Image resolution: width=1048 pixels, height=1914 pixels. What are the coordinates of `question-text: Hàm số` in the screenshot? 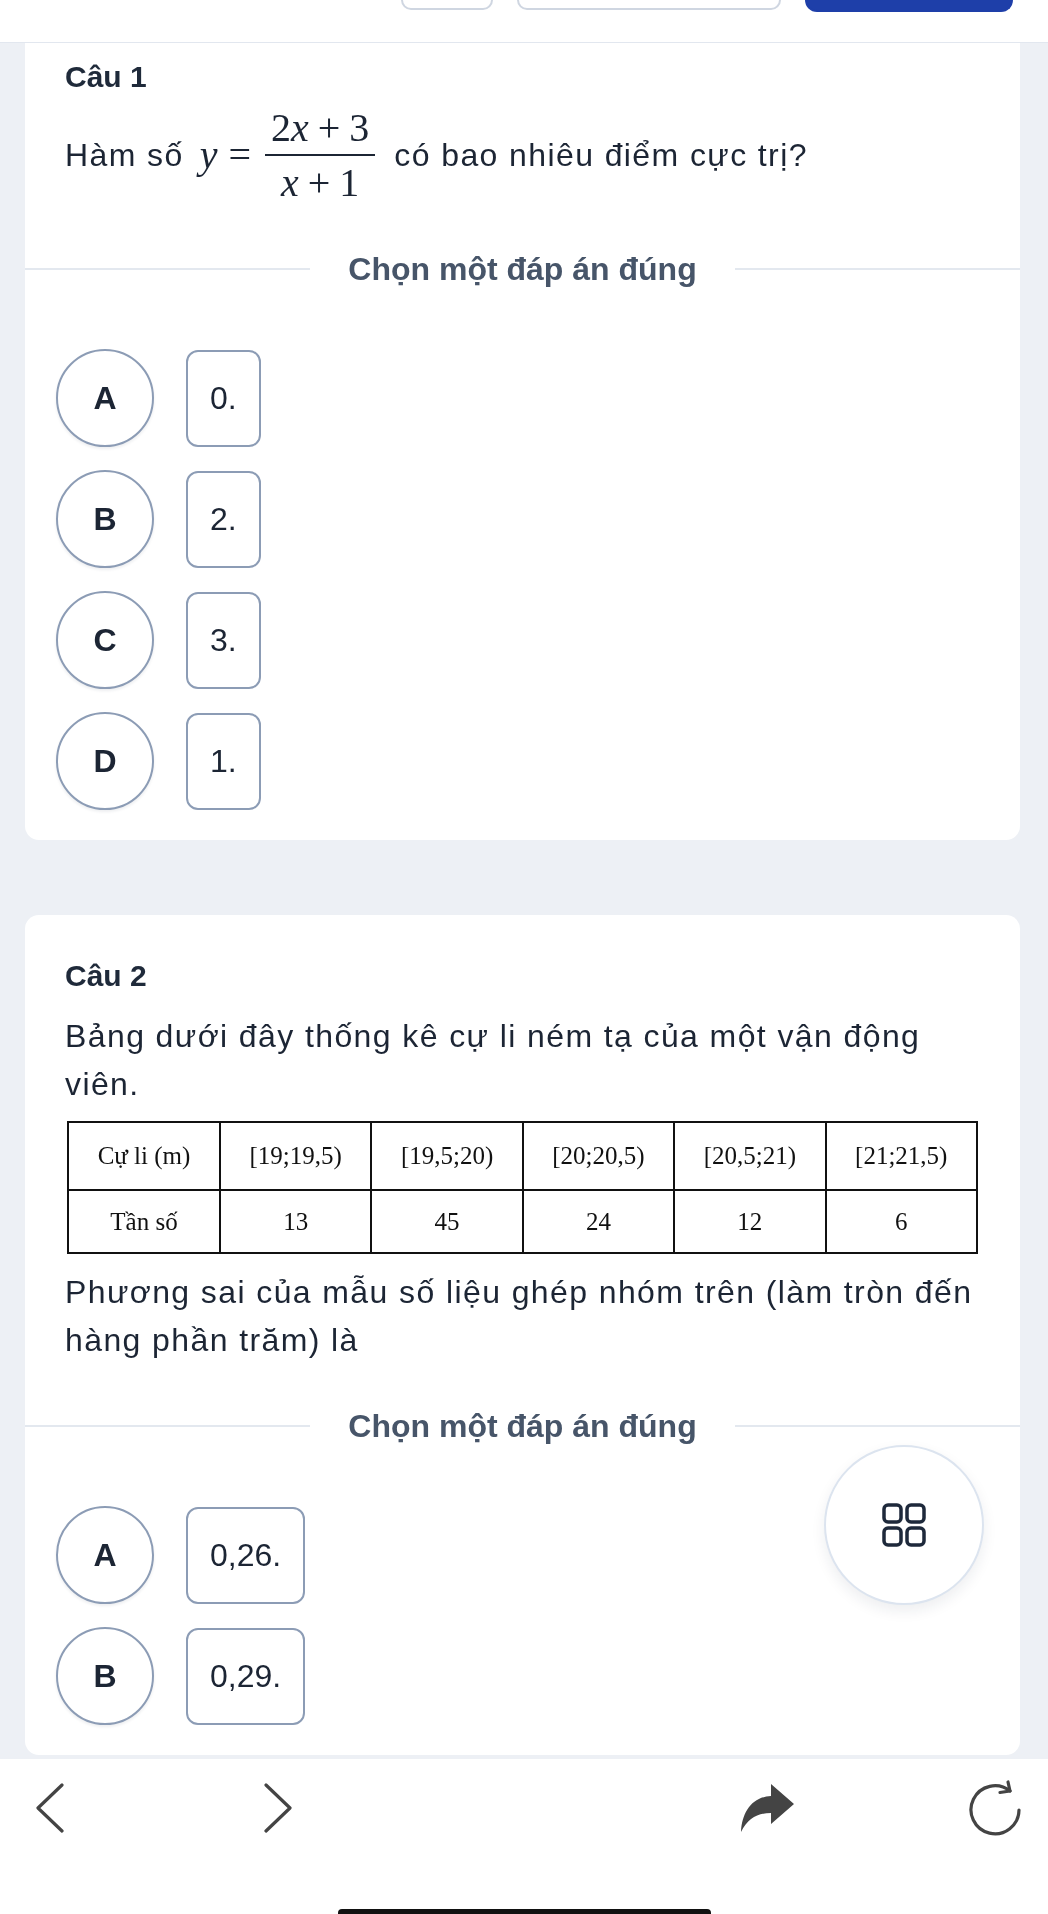 It's located at (124, 155).